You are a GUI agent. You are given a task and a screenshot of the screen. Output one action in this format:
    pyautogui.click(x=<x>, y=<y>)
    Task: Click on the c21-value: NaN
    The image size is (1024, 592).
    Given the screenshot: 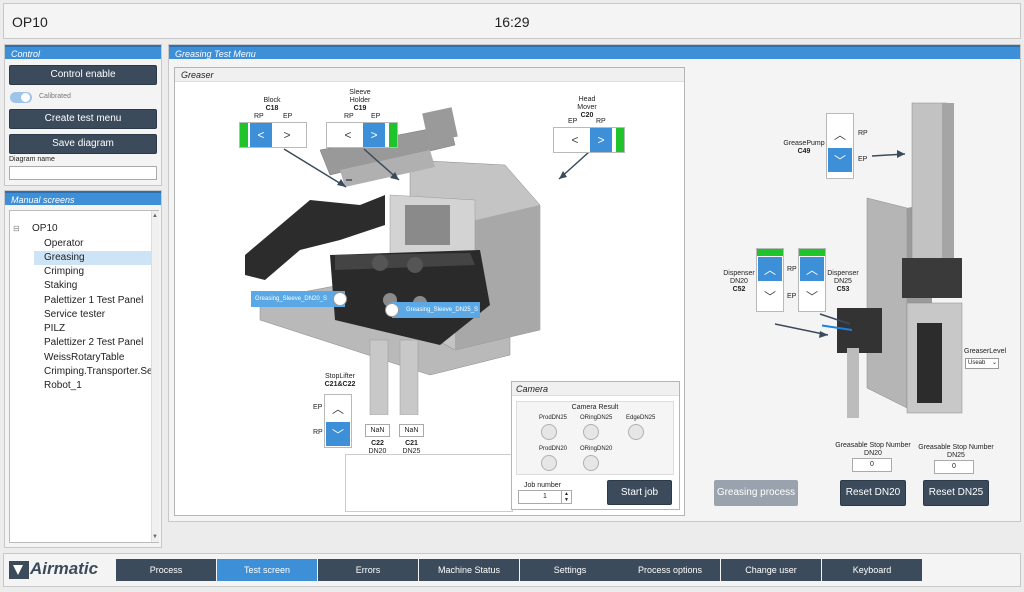 What is the action you would take?
    pyautogui.click(x=411, y=430)
    